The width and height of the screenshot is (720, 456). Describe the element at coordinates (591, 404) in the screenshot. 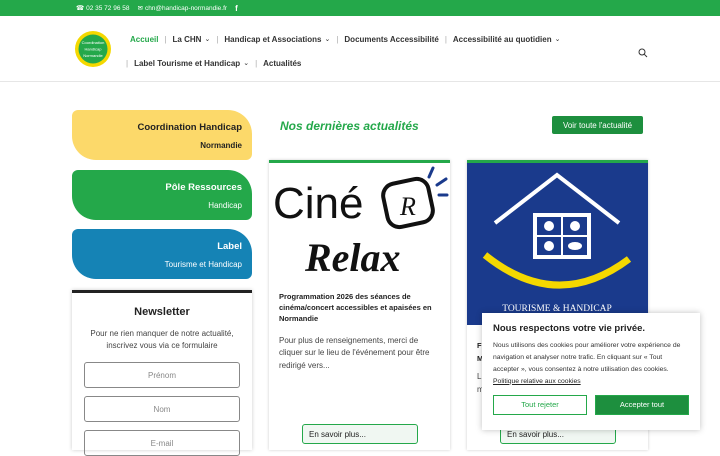

I see `cookie-buttons: Tout rejeter Accepter tout` at that location.